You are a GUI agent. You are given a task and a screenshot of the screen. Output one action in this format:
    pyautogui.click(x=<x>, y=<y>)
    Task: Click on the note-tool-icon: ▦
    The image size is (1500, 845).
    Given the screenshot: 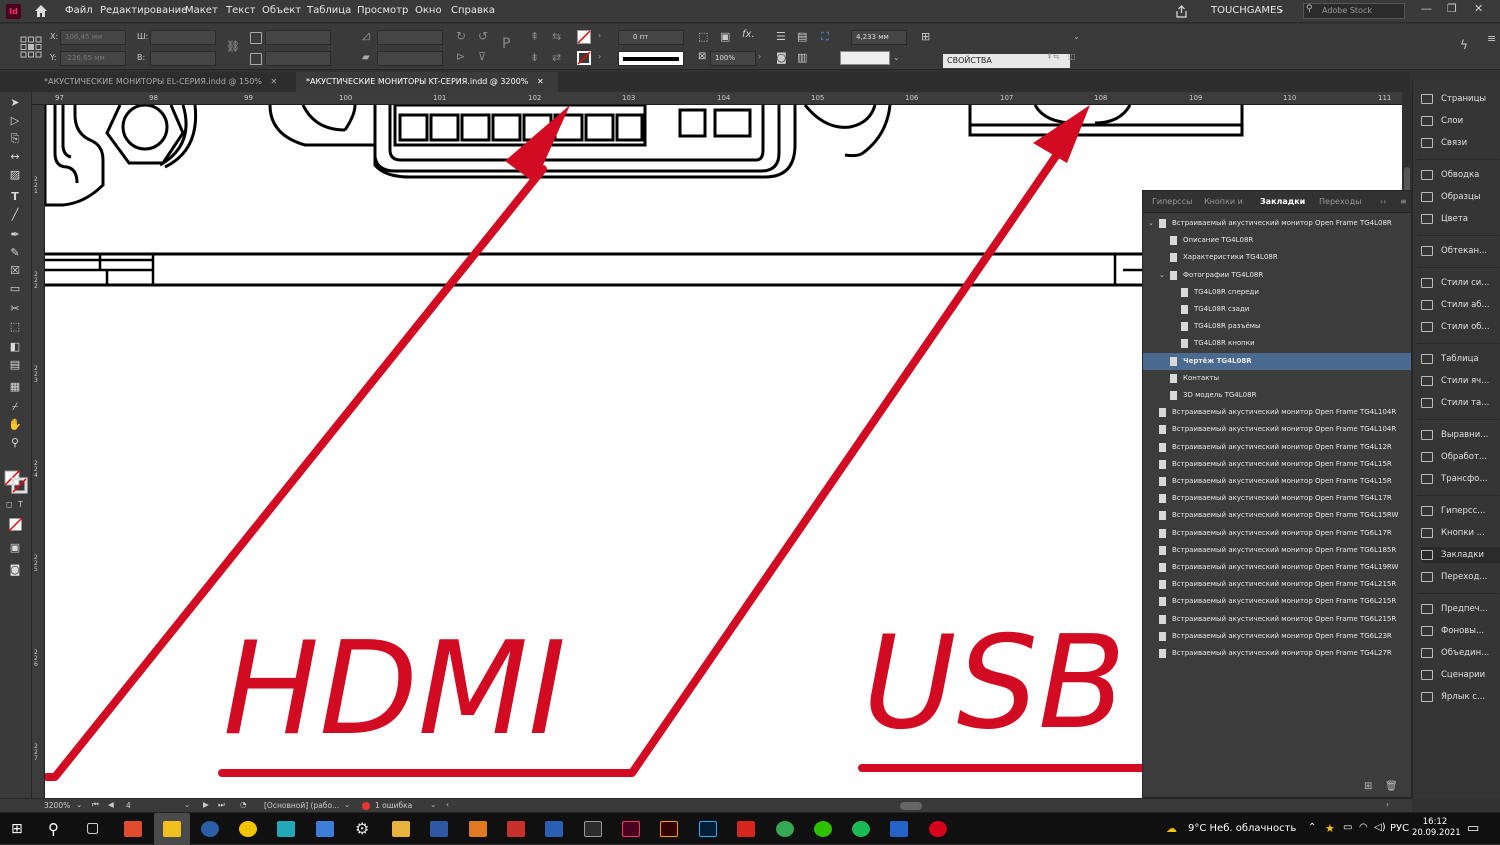 What is the action you would take?
    pyautogui.click(x=15, y=387)
    